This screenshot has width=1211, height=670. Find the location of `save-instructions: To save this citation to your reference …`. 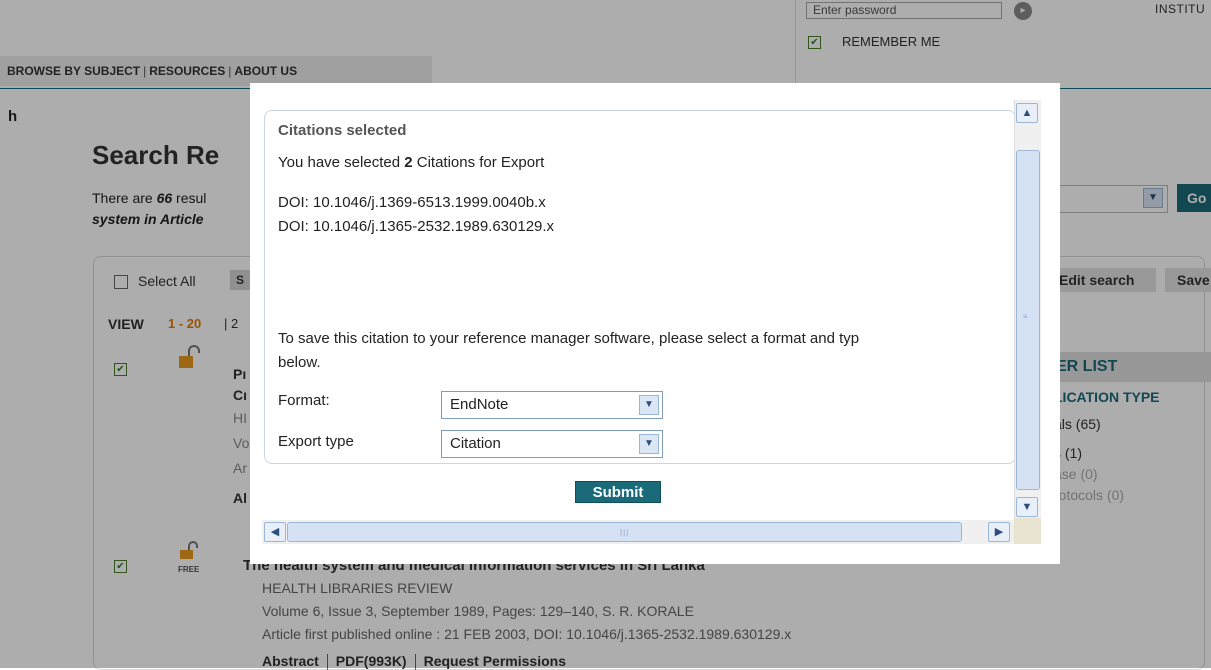

save-instructions: To save this citation to your reference … is located at coordinates (569, 338).